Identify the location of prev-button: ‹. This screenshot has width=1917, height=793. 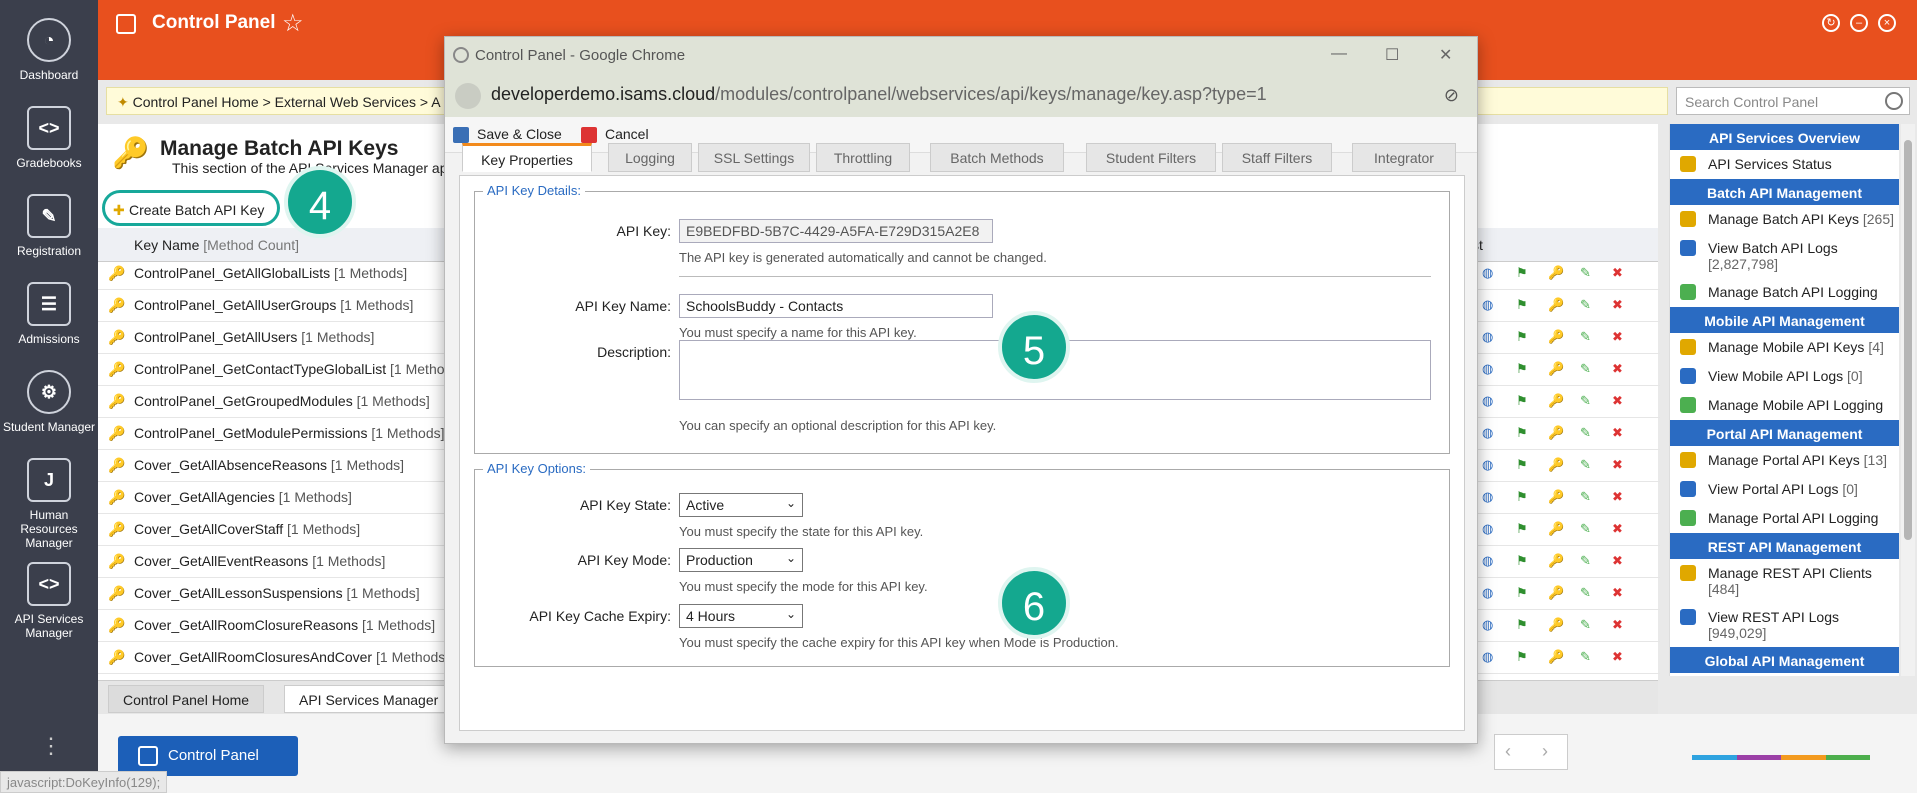
(1508, 751).